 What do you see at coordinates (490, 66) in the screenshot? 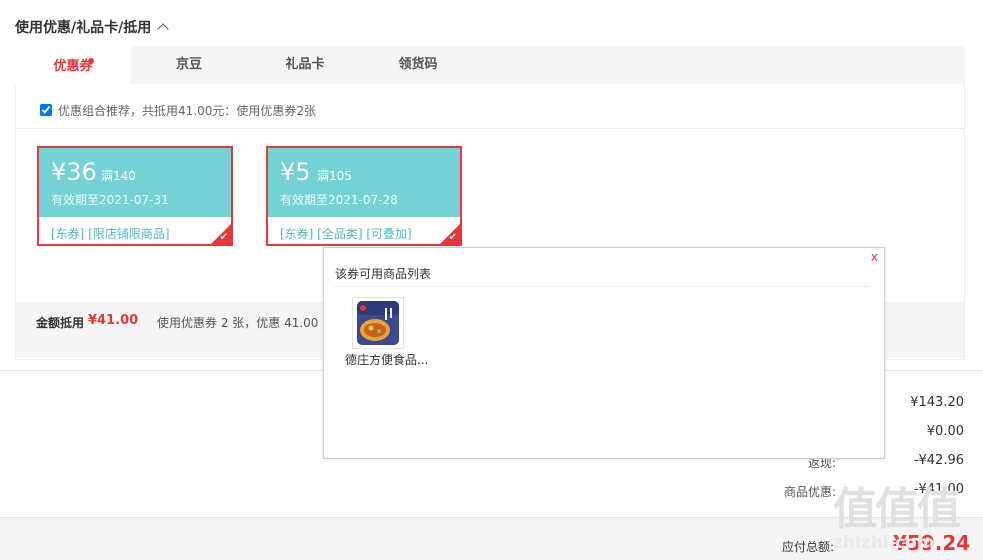
I see `tab-bar: 优惠券 京豆 礼品卡 领货码` at bounding box center [490, 66].